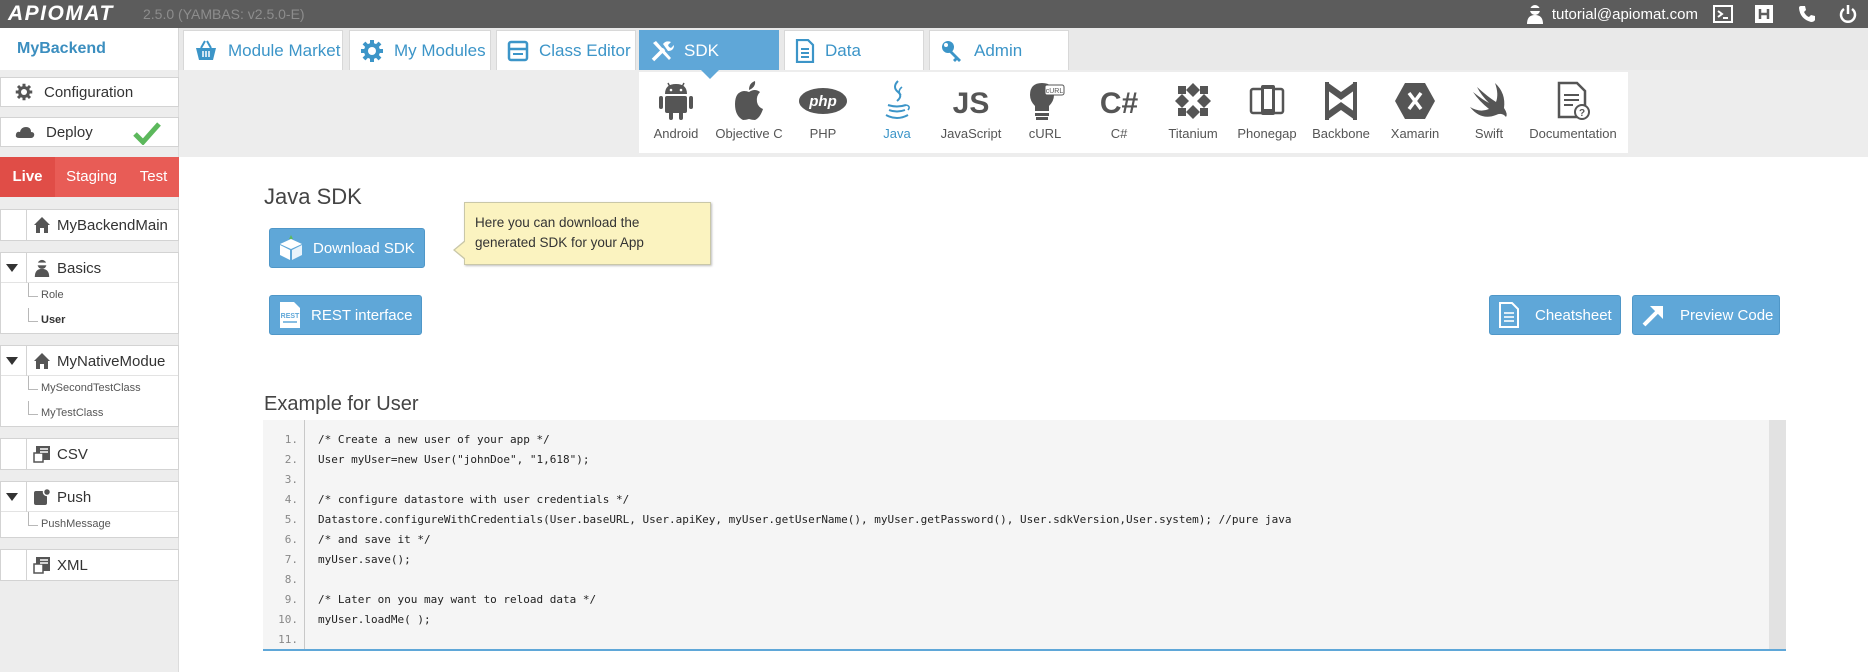 The height and width of the screenshot is (672, 1868). Describe the element at coordinates (585, 50) in the screenshot. I see `tab-label: Class Editor` at that location.